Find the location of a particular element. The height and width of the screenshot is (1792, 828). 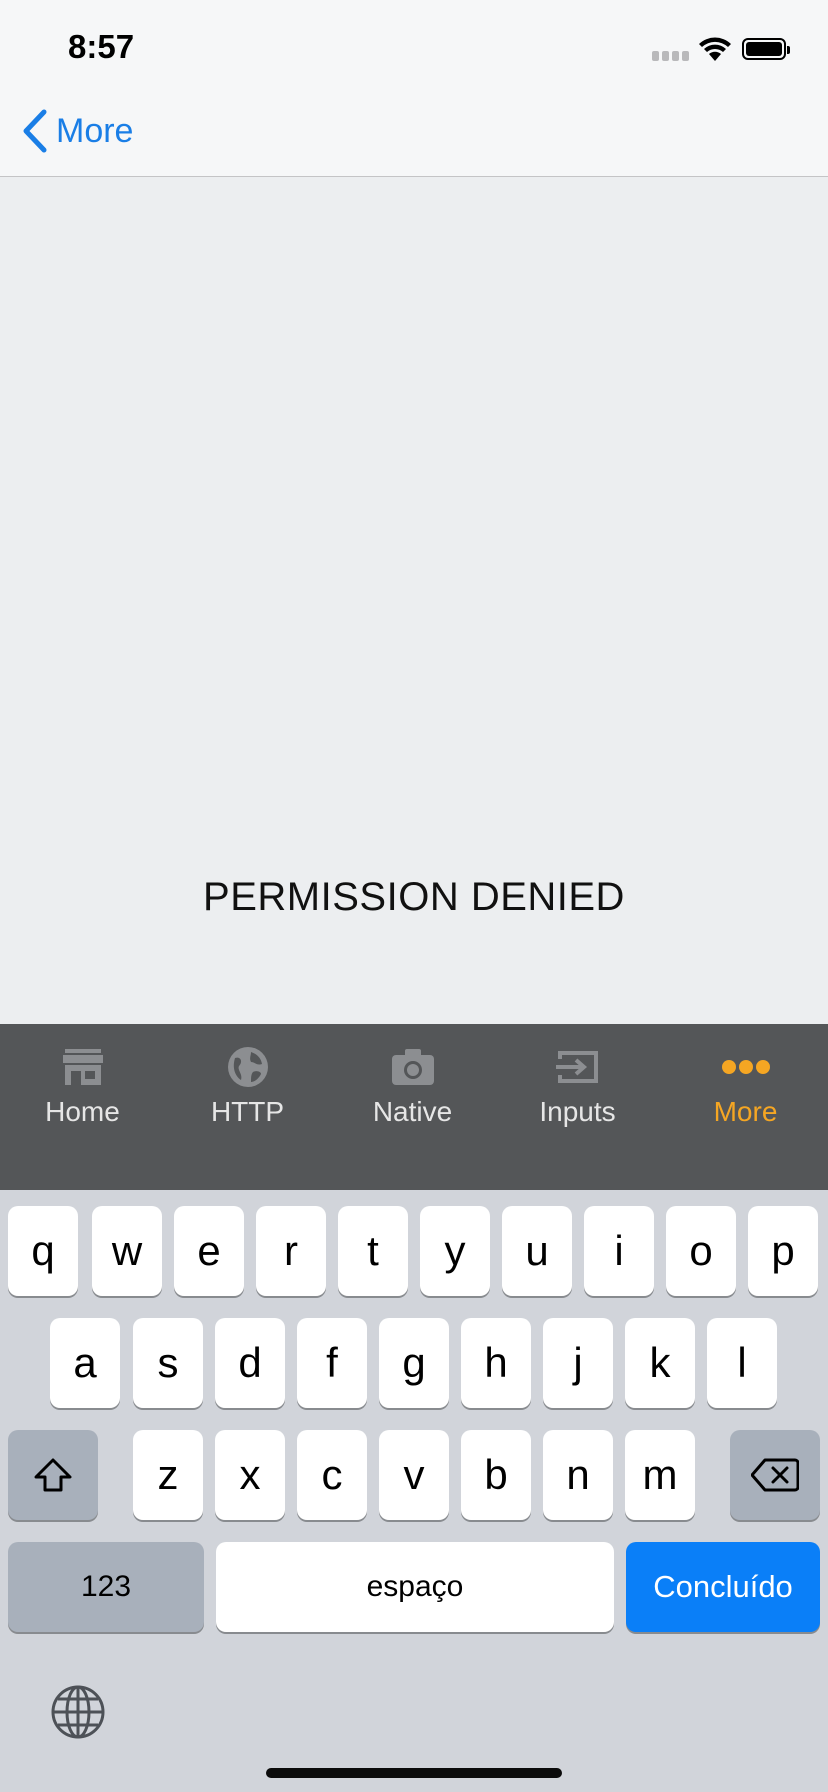

cellular-signal-icon is located at coordinates (672, 57).